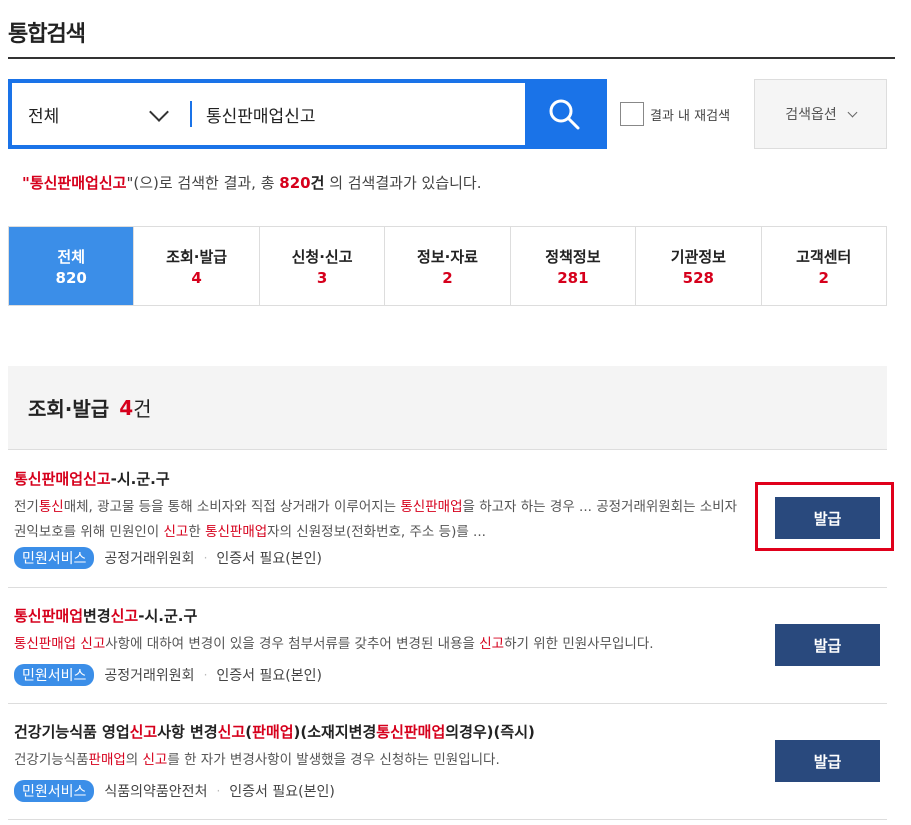  What do you see at coordinates (97, 616) in the screenshot?
I see `title-part: 변경` at bounding box center [97, 616].